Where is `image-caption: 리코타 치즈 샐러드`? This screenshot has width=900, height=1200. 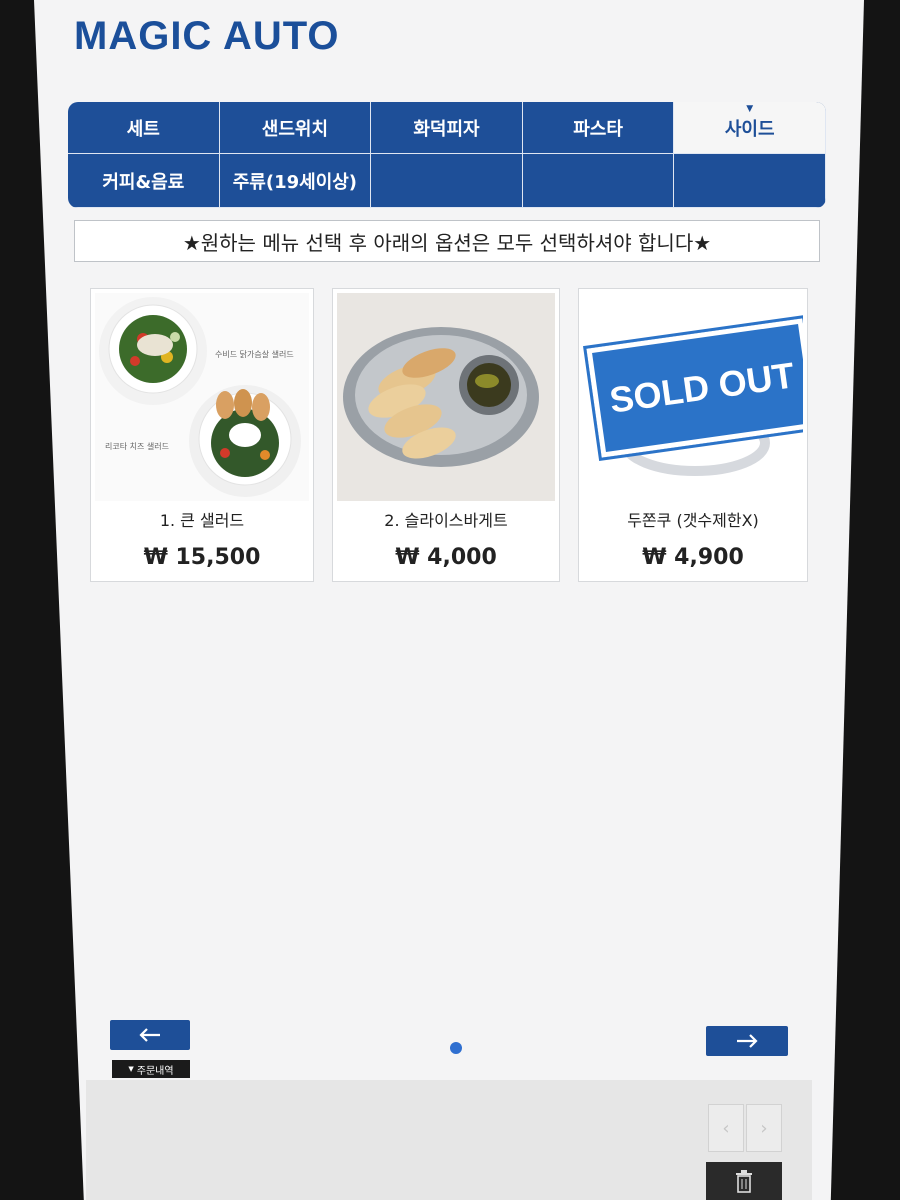 image-caption: 리코타 치즈 샐러드 is located at coordinates (137, 446).